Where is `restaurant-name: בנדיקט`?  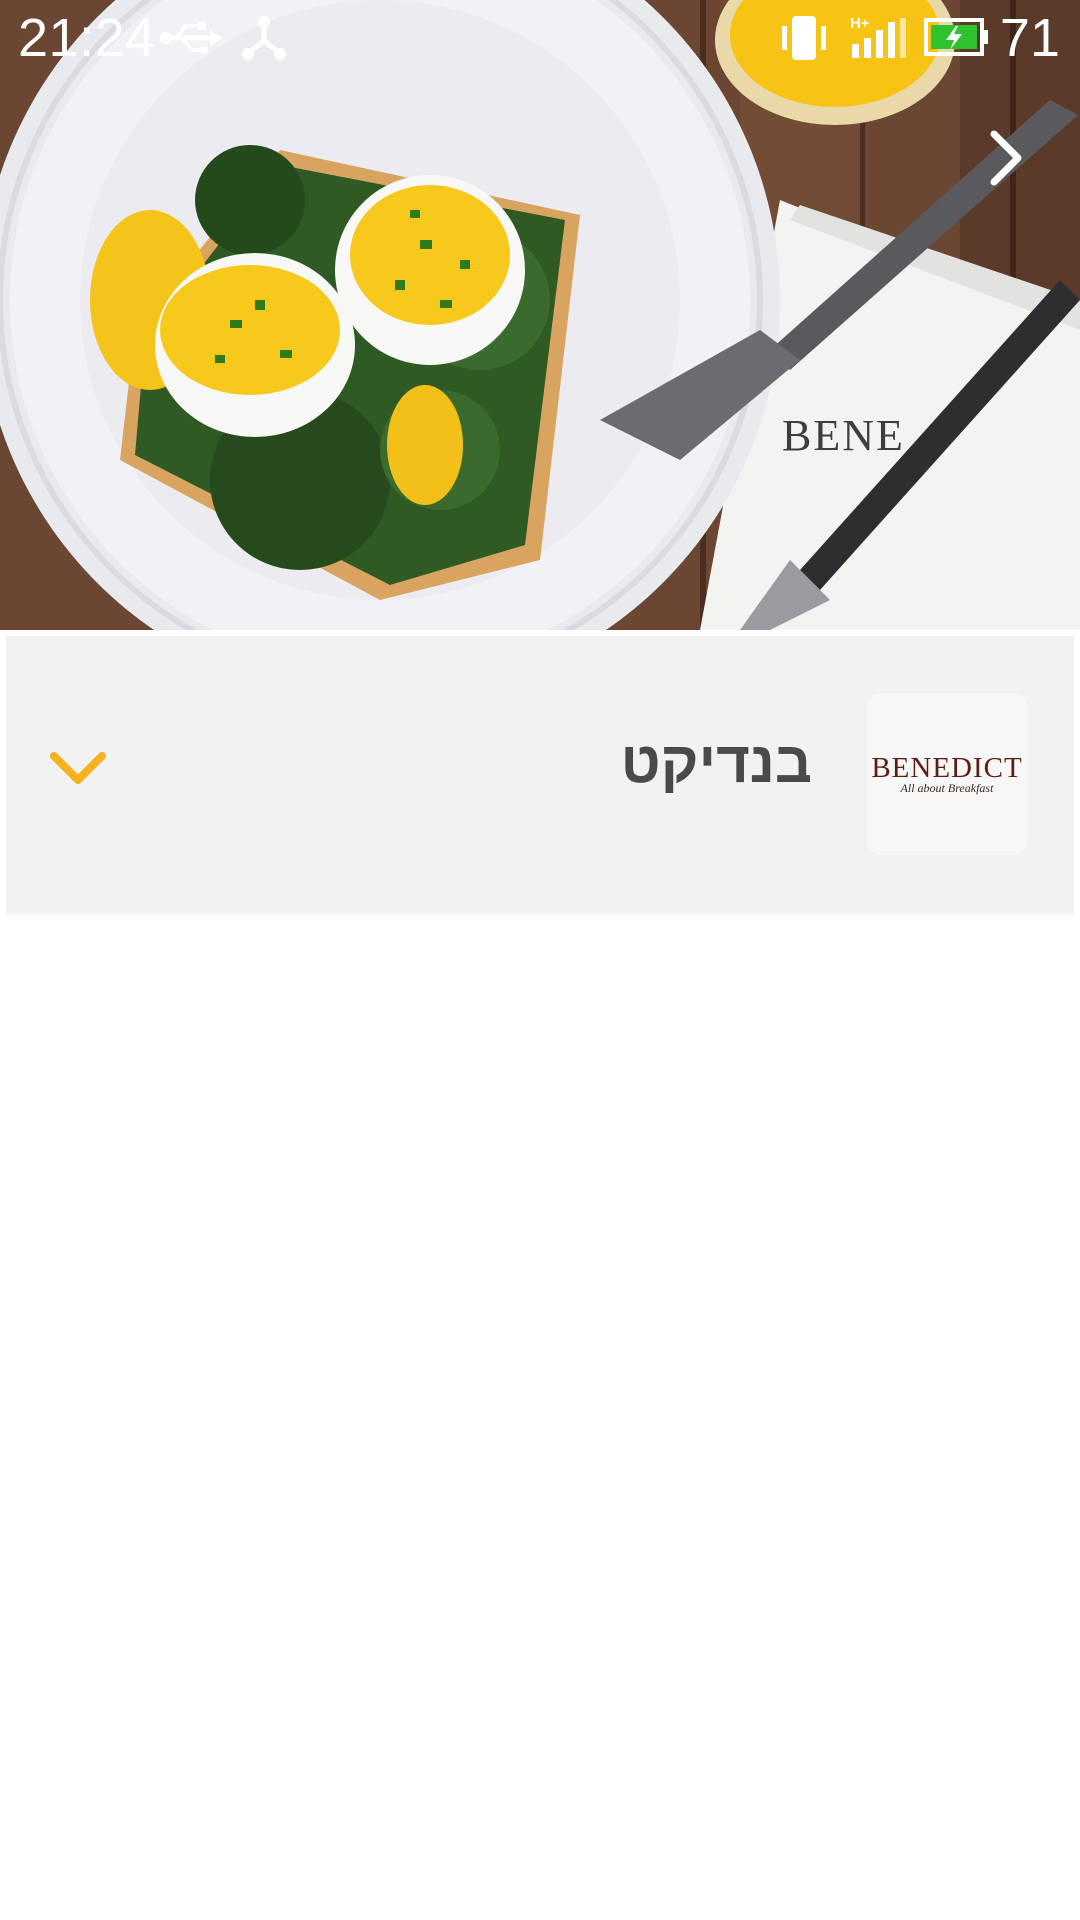
restaurant-name: בנדיקט is located at coordinates (716, 762).